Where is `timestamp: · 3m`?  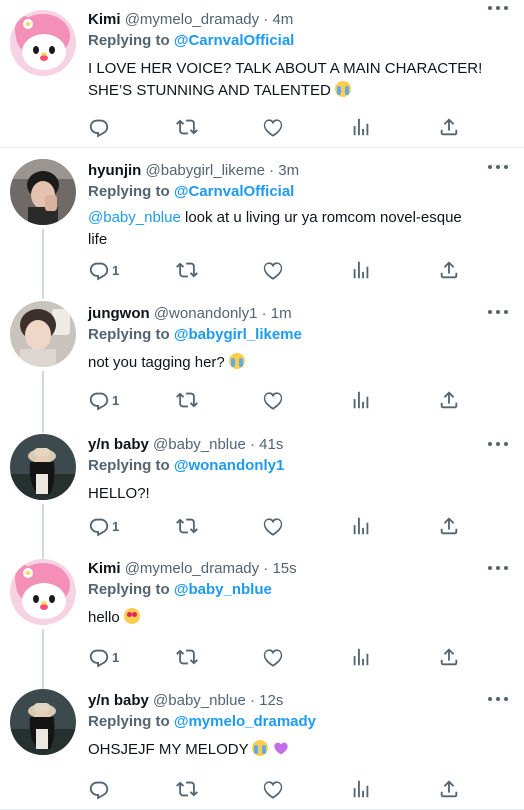
timestamp: · 3m is located at coordinates (284, 170).